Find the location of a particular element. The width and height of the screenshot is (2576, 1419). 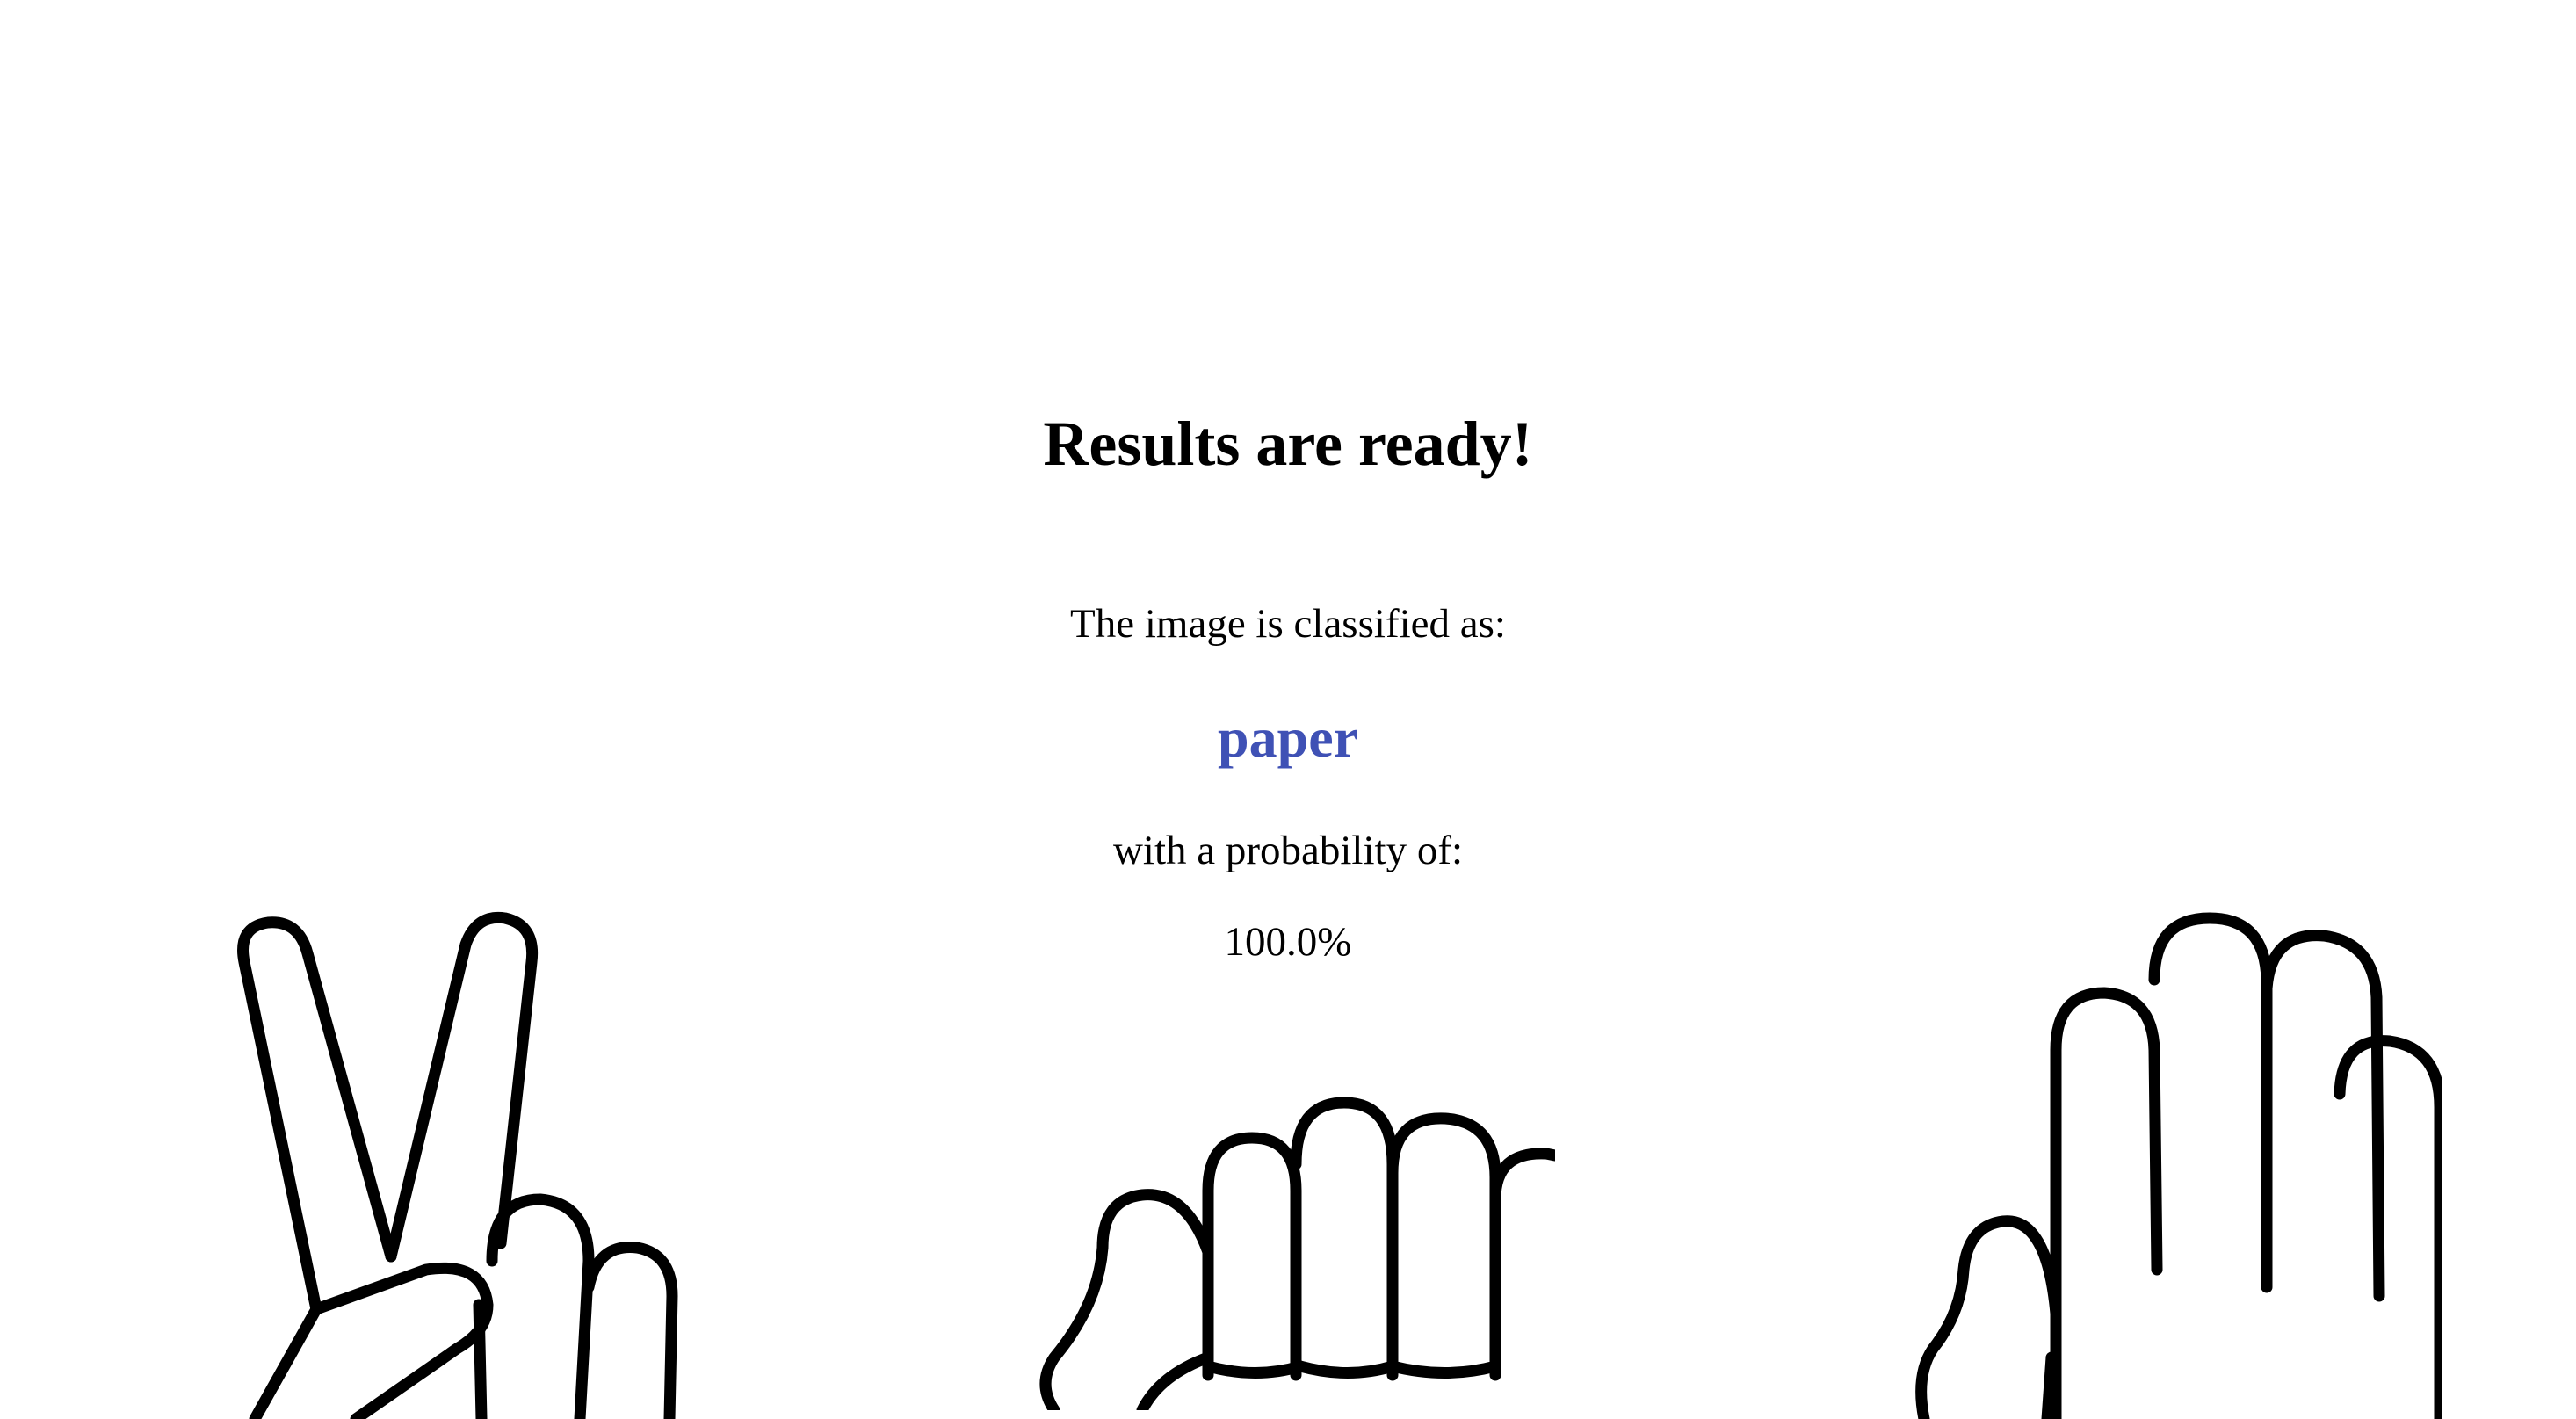

probability-value: 100.0% is located at coordinates (1288, 942).